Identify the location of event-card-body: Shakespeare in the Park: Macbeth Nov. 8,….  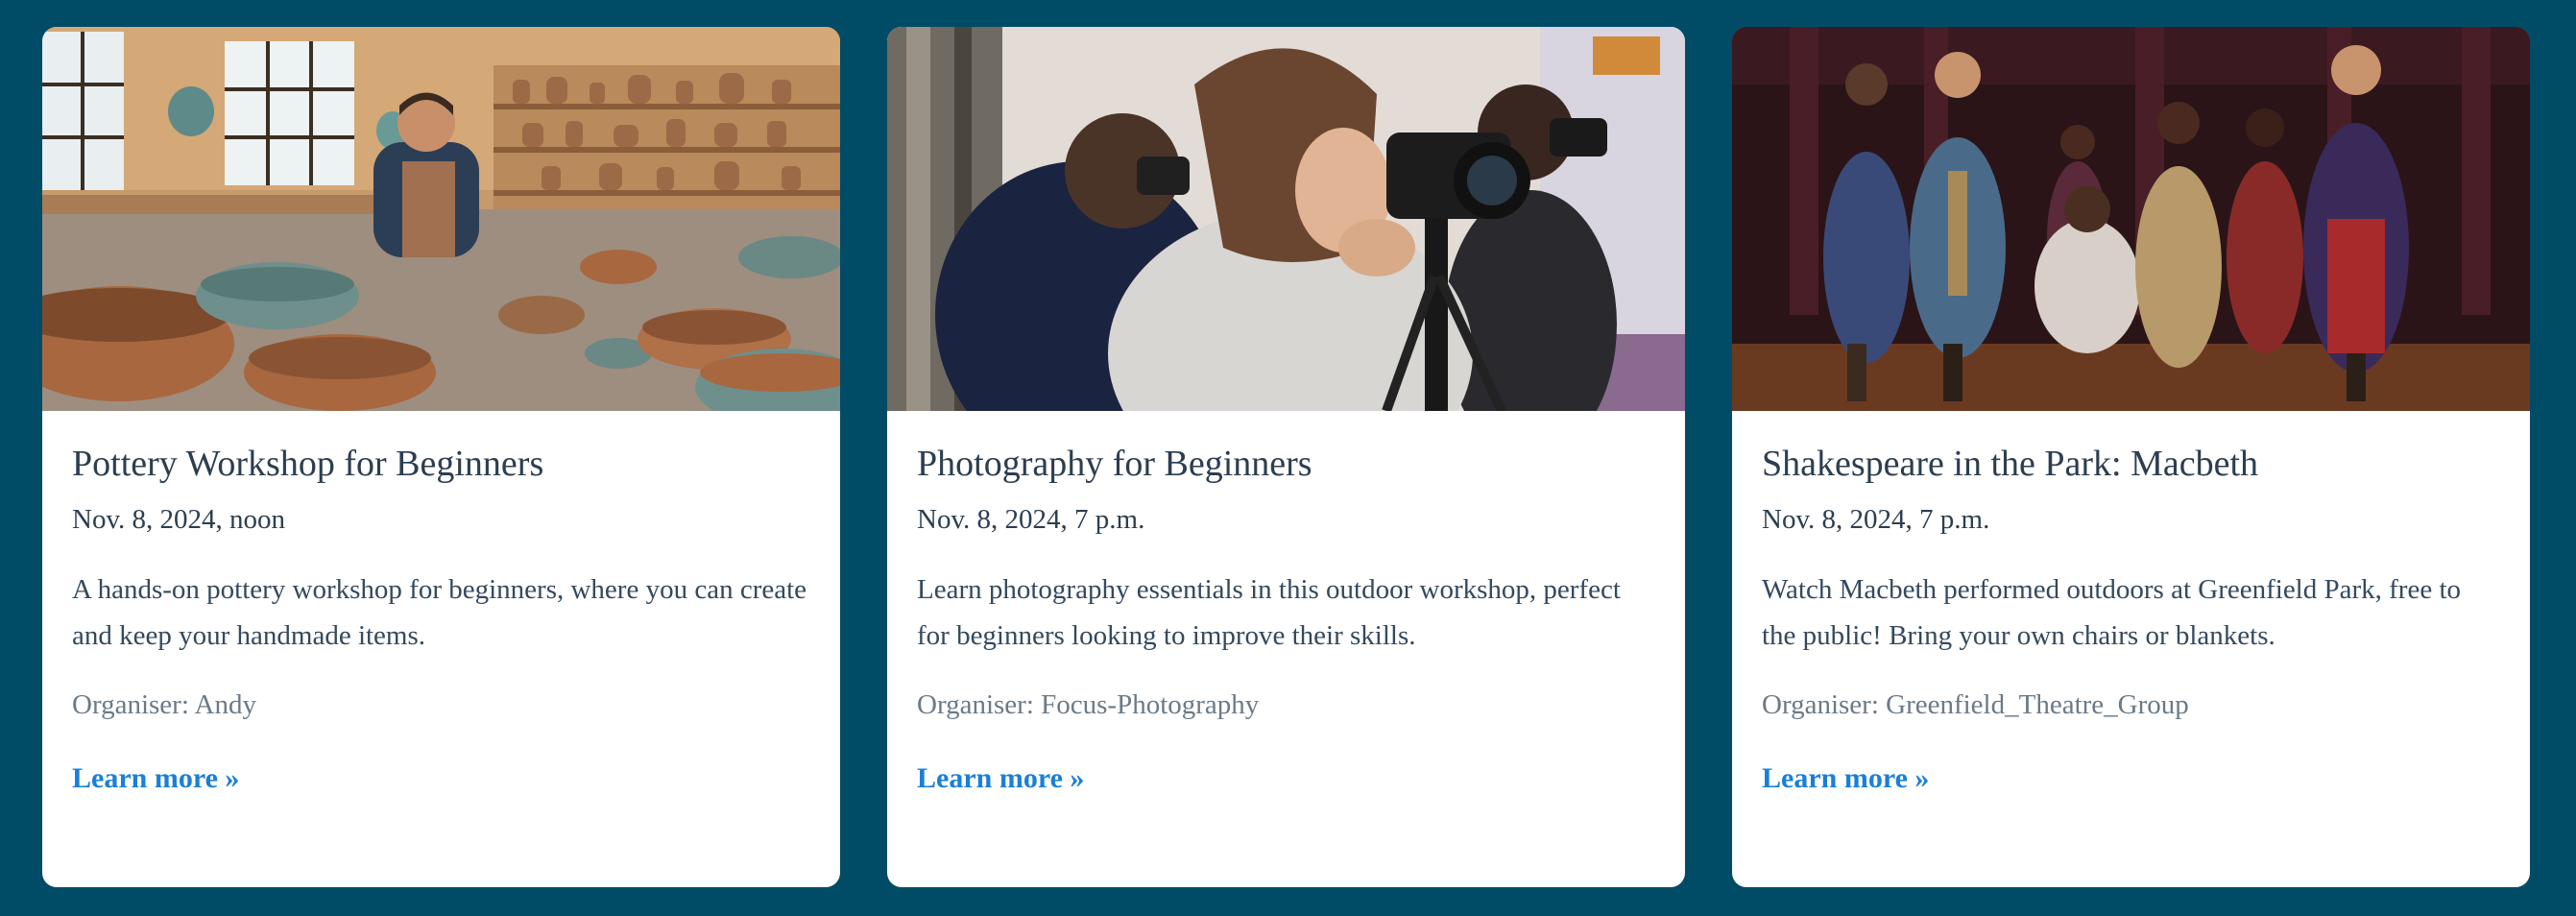
(2131, 603).